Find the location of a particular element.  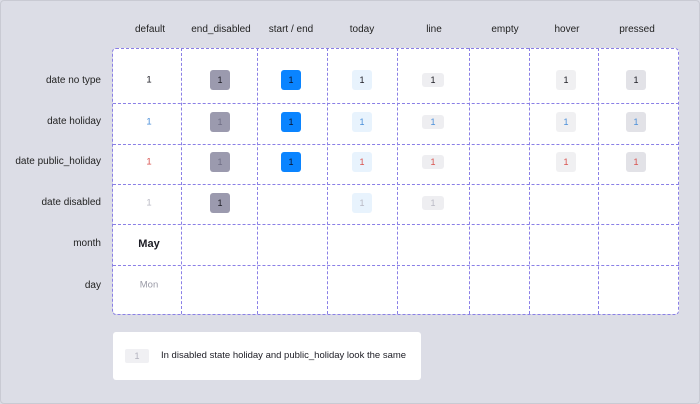

cell-hover-public-holiday: 1 is located at coordinates (566, 162).